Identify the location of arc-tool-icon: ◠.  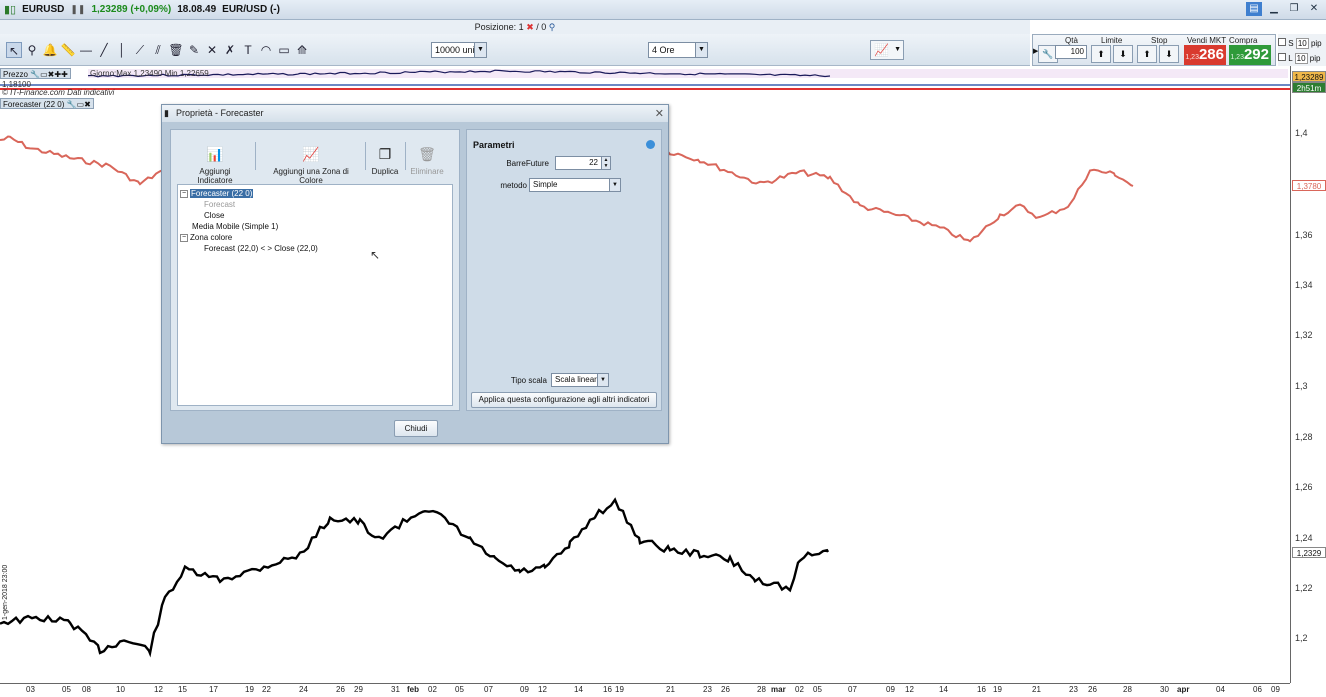
(266, 50).